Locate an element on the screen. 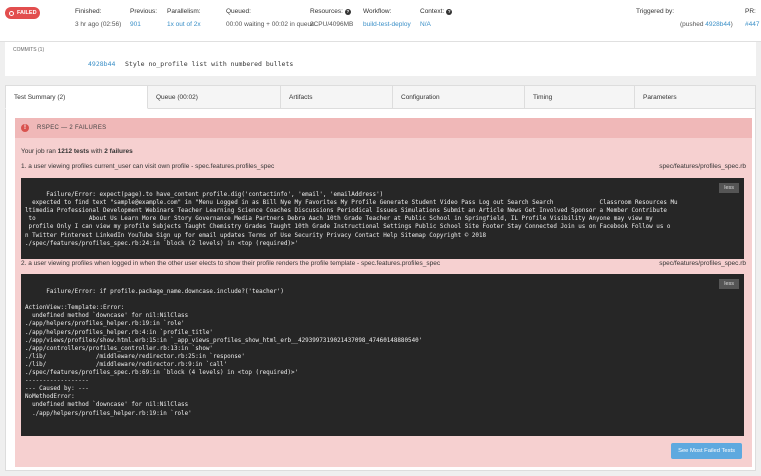  status-label: FAILED is located at coordinates (27, 13).